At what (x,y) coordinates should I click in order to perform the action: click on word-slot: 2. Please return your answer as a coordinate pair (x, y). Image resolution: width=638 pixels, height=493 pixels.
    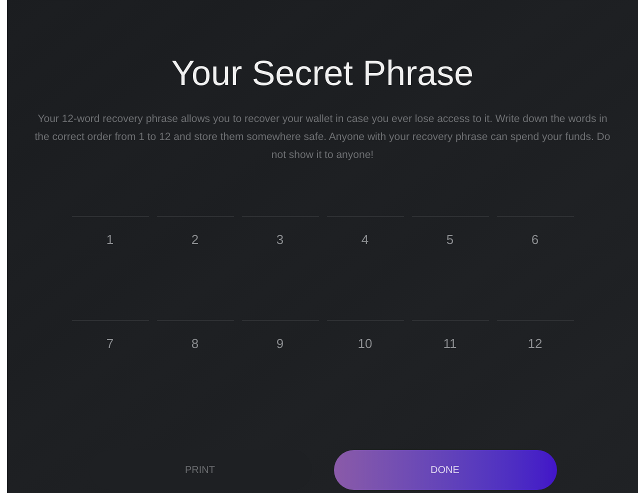
    Looking at the image, I should click on (195, 233).